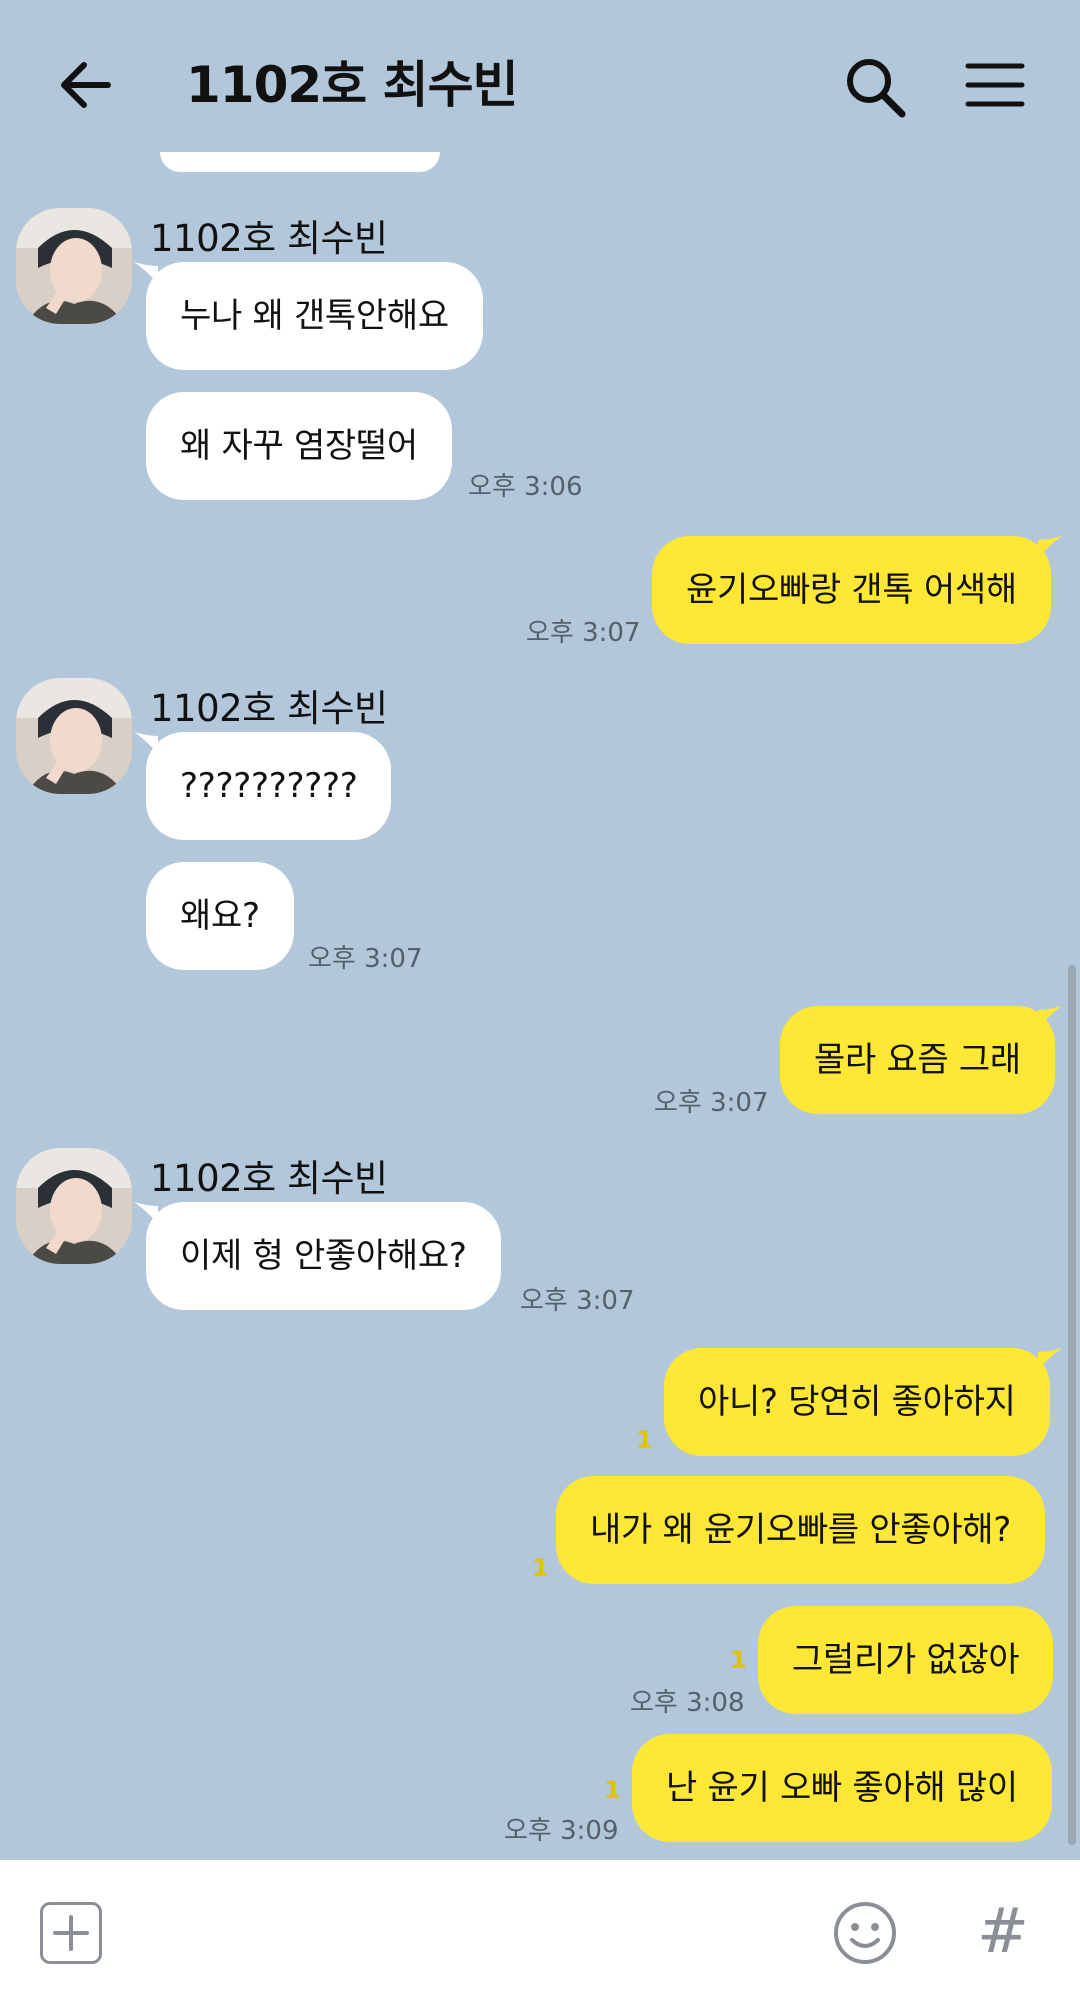 The image size is (1080, 2004). Describe the element at coordinates (801, 1530) in the screenshot. I see `outgoing-message: 내가 왜 윤기오빠를 안좋아해?` at that location.